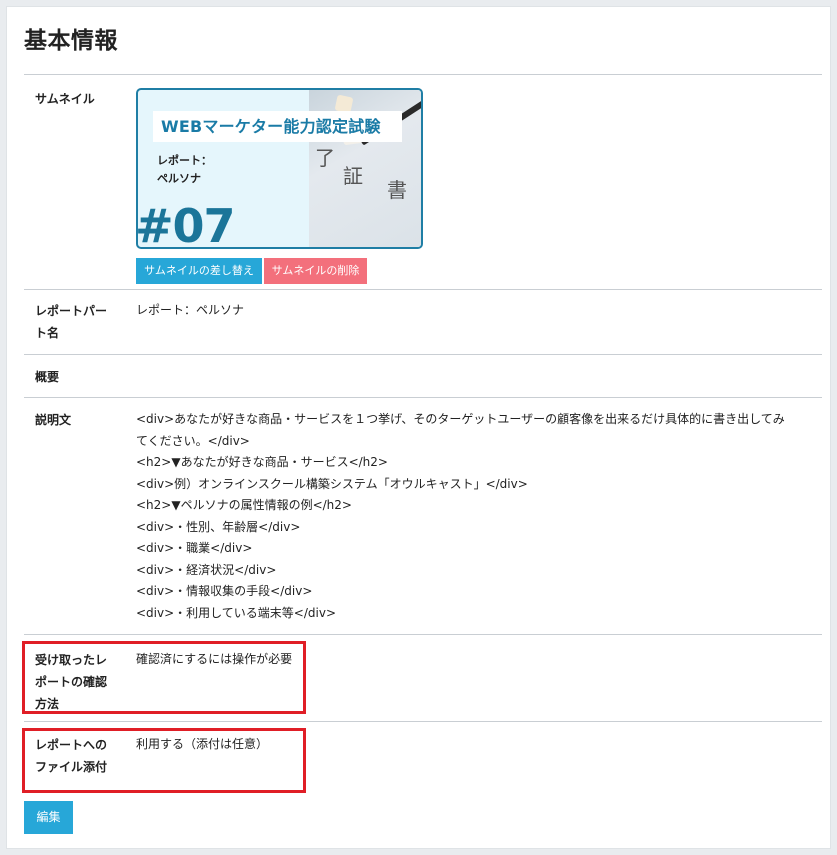 This screenshot has height=855, width=837. What do you see at coordinates (218, 526) in the screenshot?
I see `description-line: <div>・性別、年齢層</div>` at bounding box center [218, 526].